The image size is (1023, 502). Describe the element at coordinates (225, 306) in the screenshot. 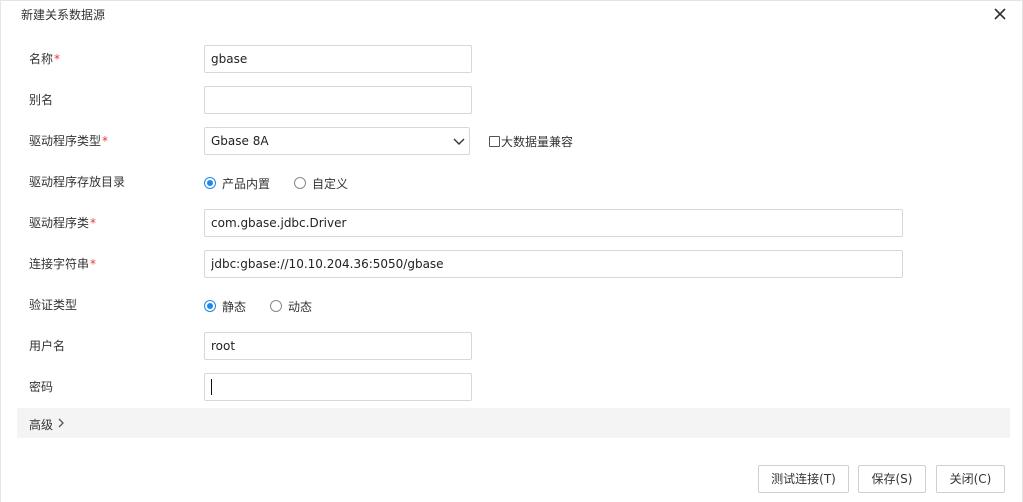

I see `radio-static: 静态` at that location.